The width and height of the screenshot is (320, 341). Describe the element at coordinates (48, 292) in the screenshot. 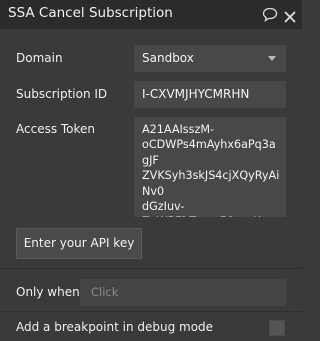

I see `only-when-label: Only when` at that location.